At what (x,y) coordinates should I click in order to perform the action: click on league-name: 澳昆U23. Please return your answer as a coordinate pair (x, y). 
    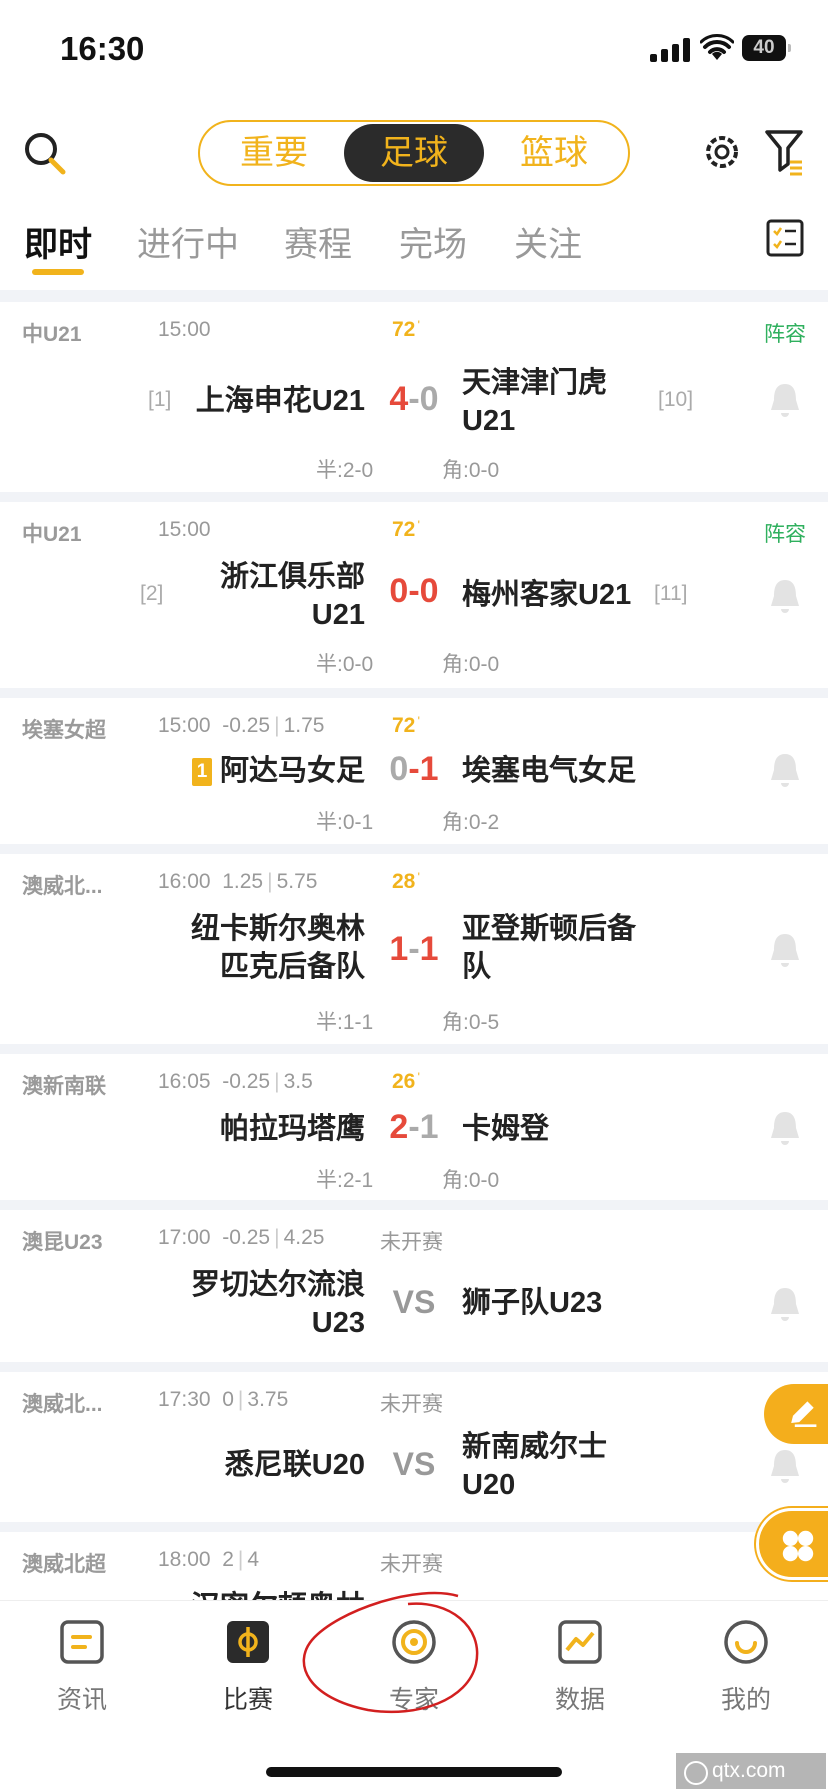
    Looking at the image, I should click on (62, 1242).